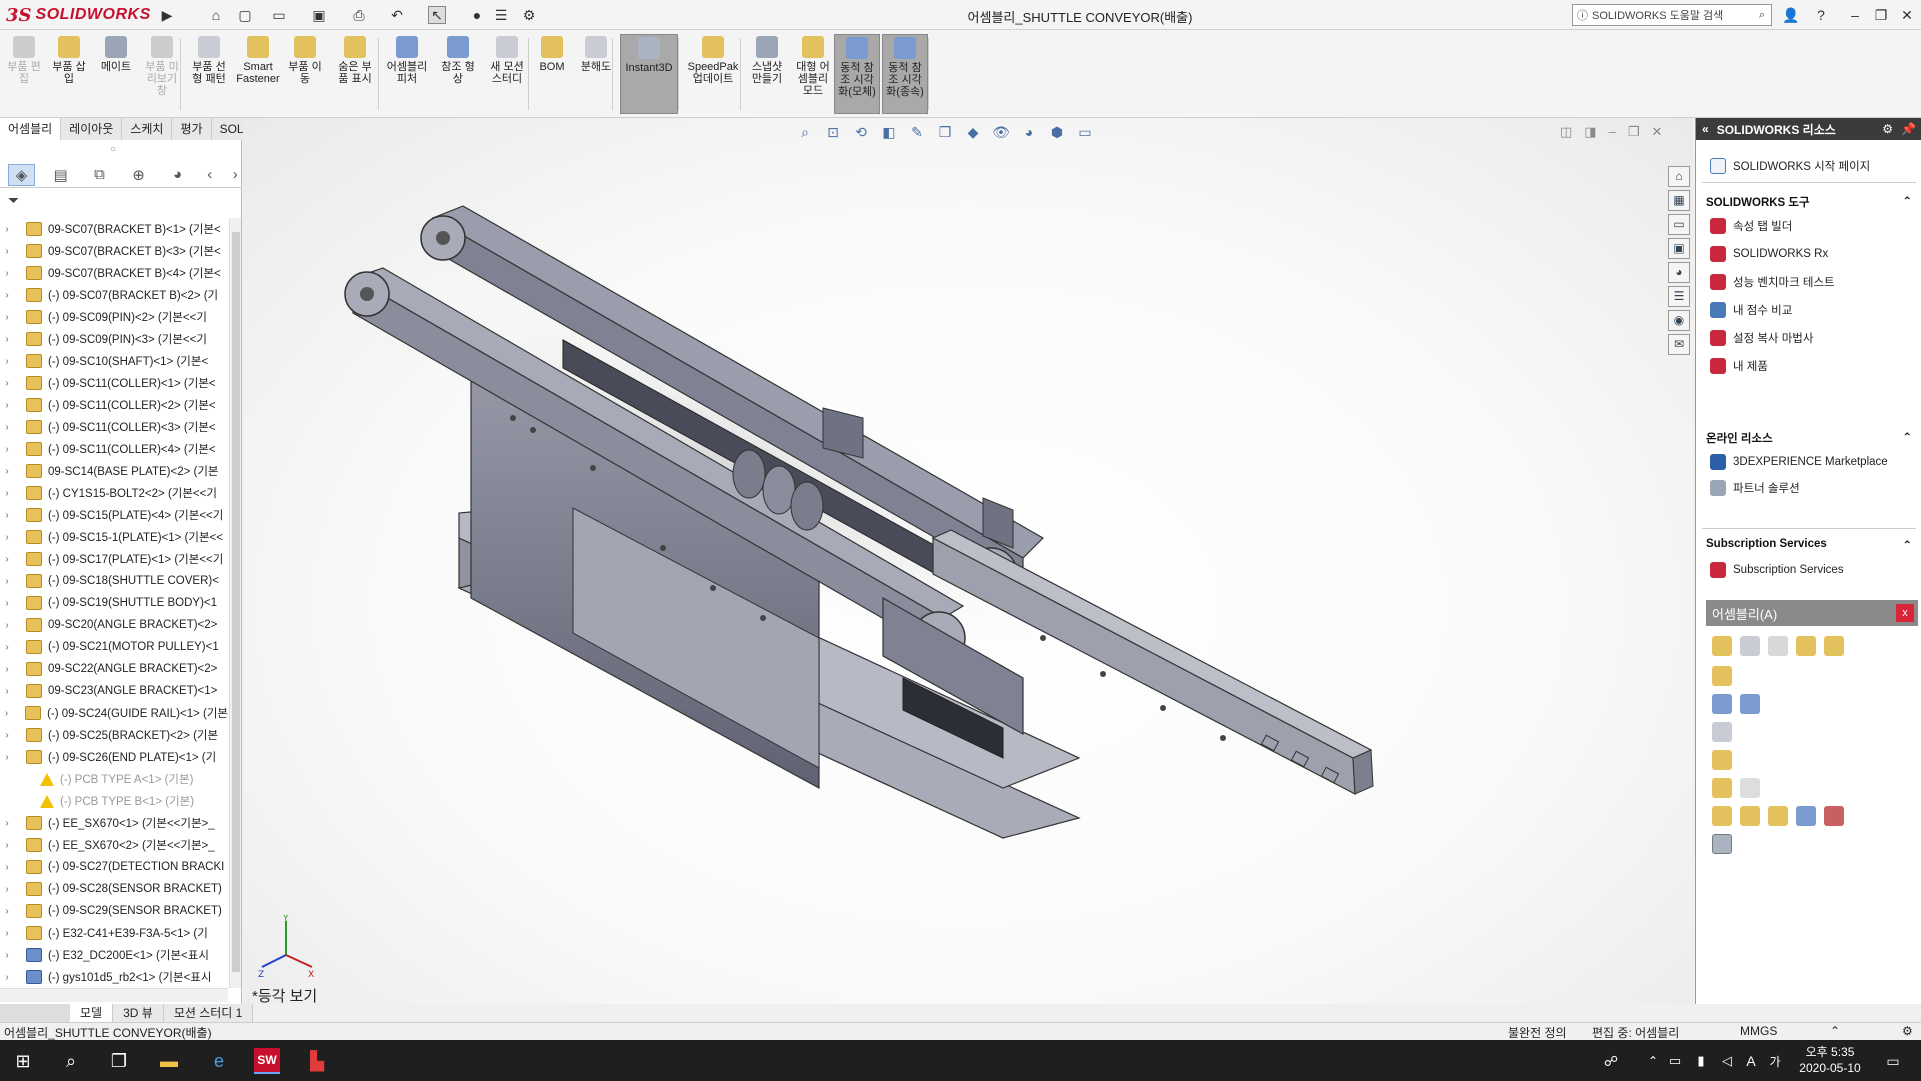 The image size is (1921, 1081). I want to click on help-question-icon: ?, so click(1821, 15).